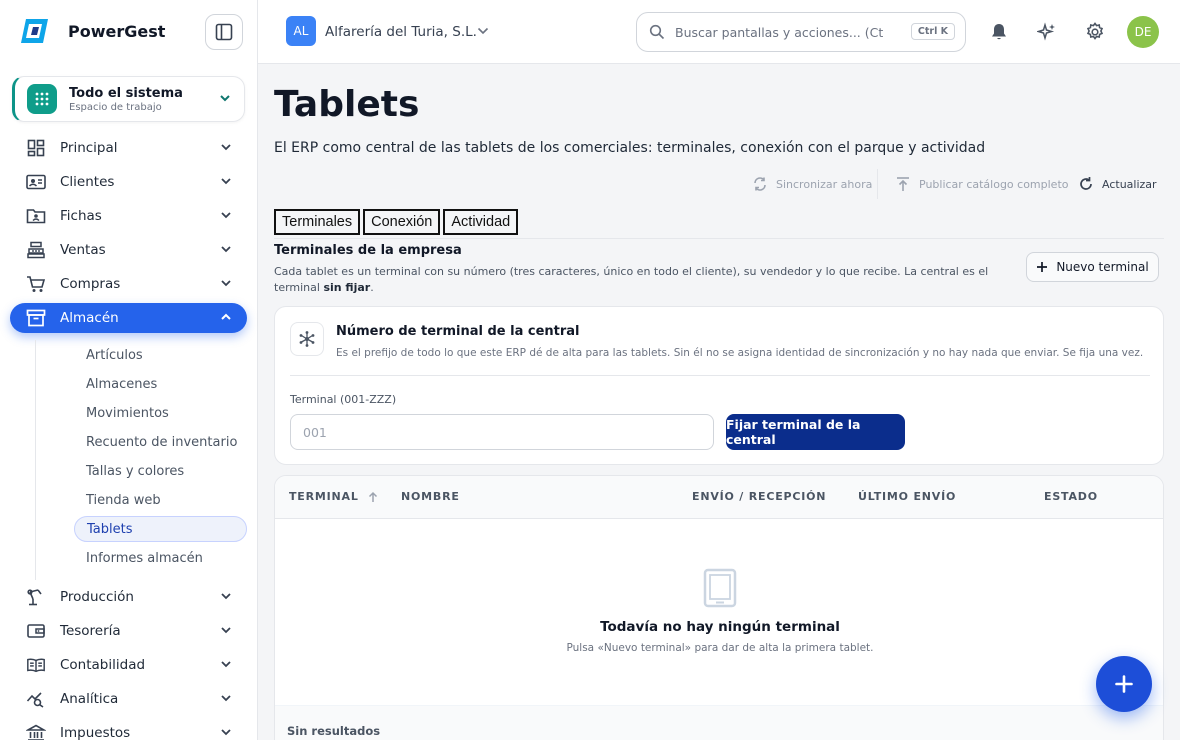 The height and width of the screenshot is (740, 1180). Describe the element at coordinates (720, 627) in the screenshot. I see `empty-state-title: Todavía no hay ningún terminal` at that location.